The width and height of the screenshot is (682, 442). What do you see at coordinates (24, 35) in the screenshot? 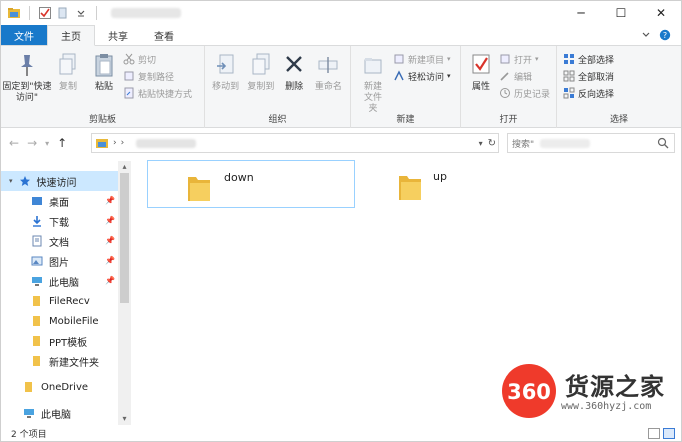
I see `tab-file: 文件` at bounding box center [24, 35].